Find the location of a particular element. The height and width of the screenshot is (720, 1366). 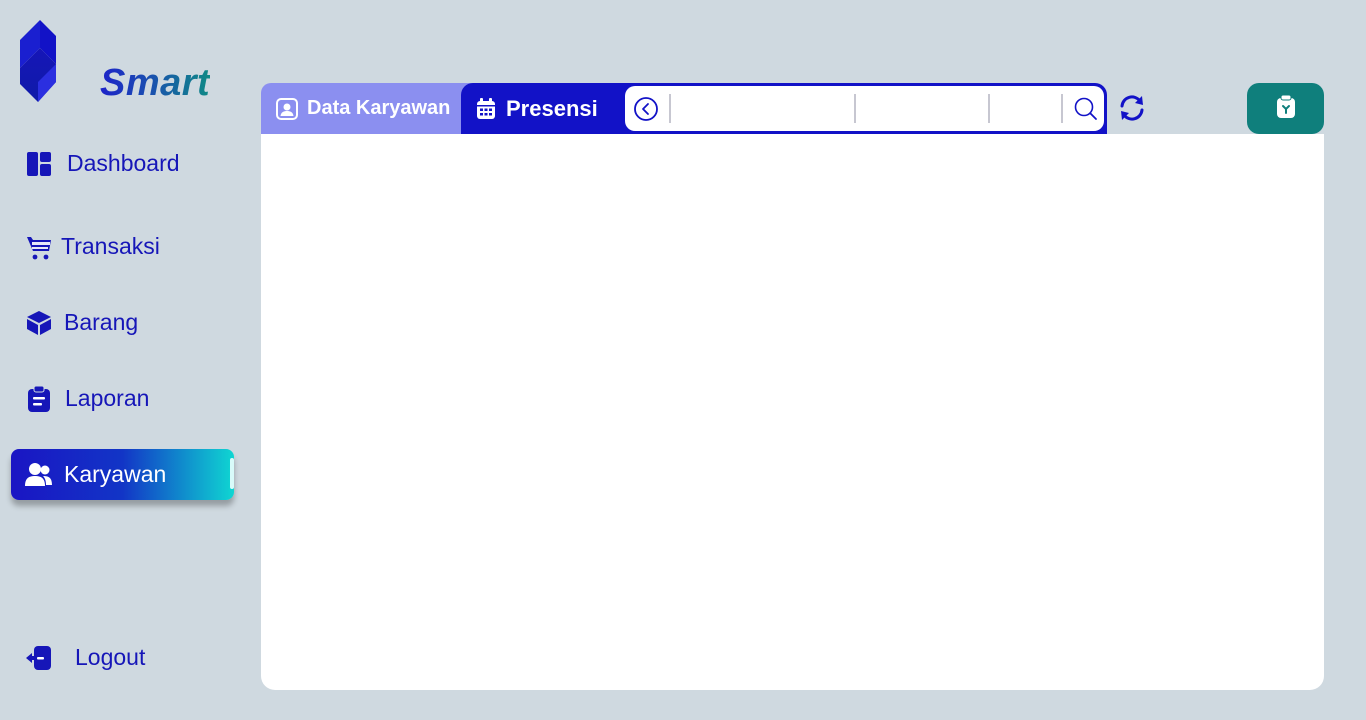

calendar-icon is located at coordinates (486, 108).